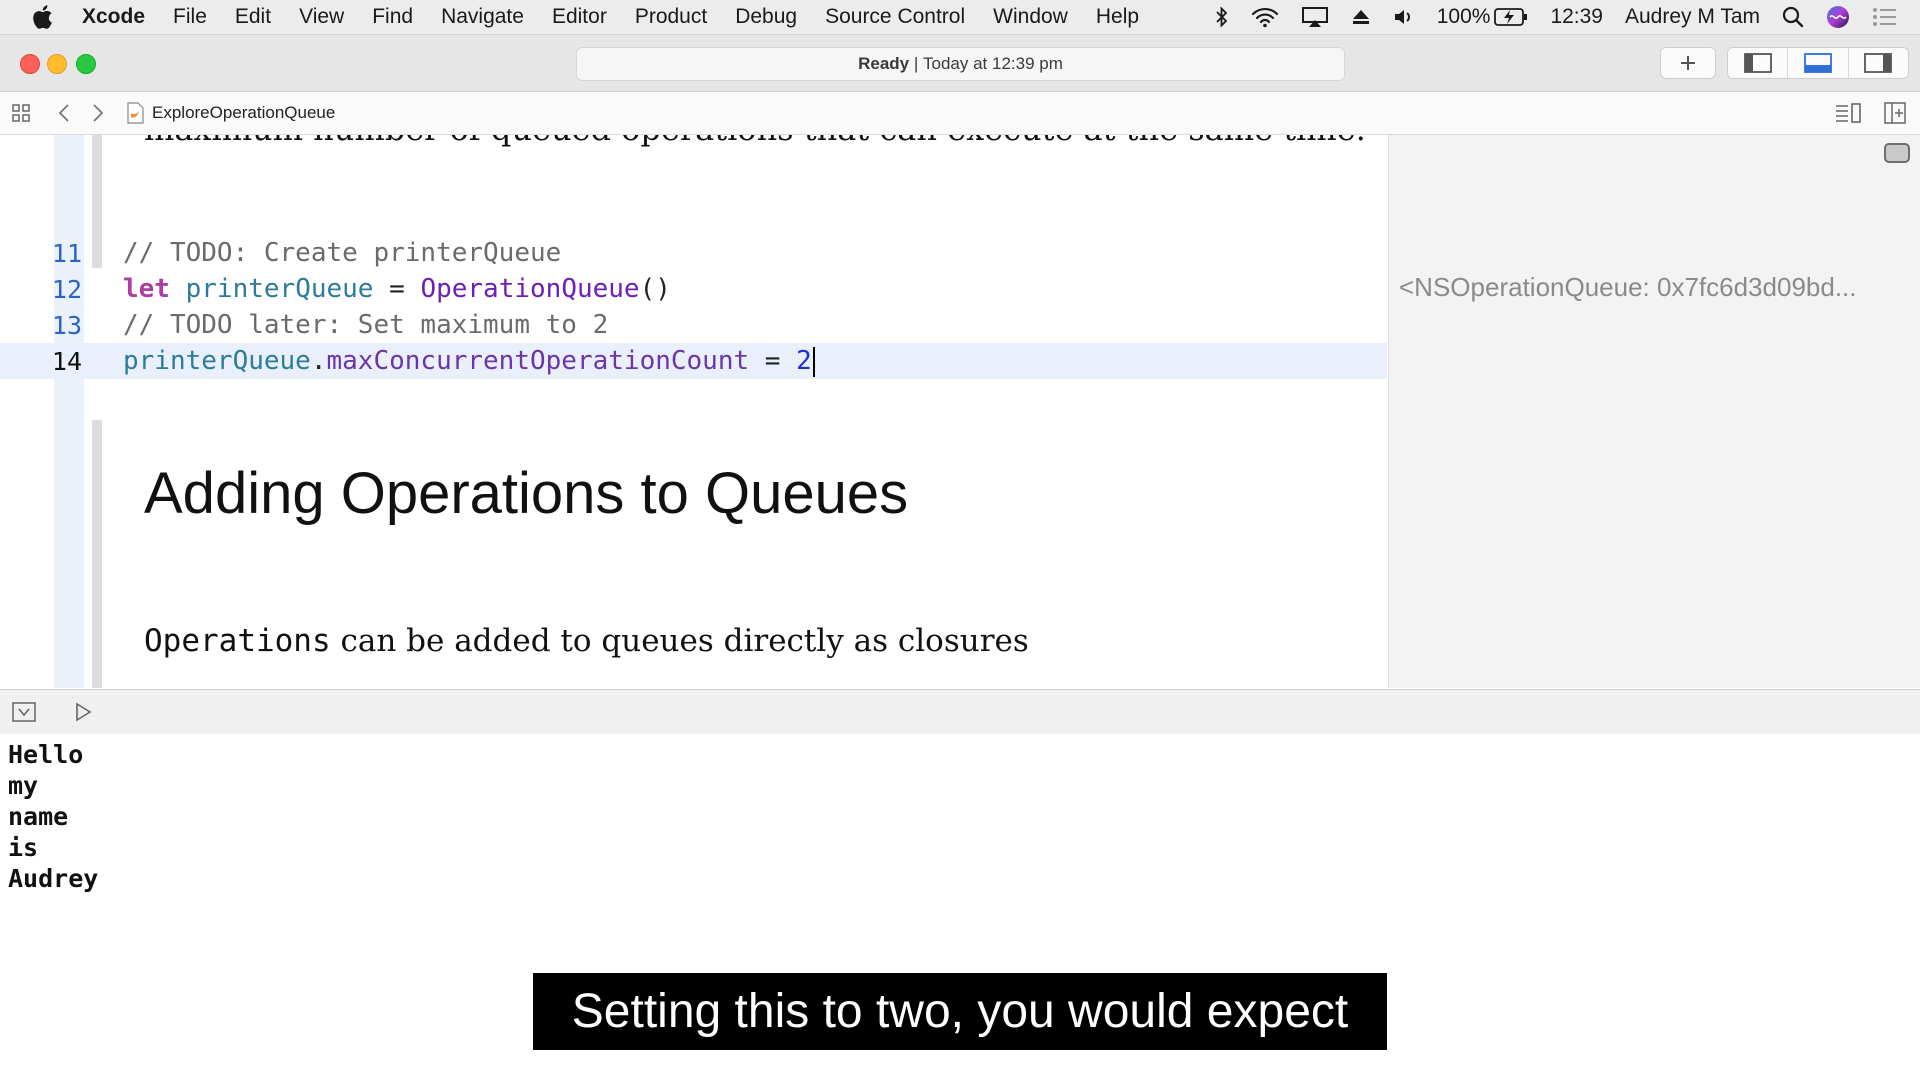  Describe the element at coordinates (1222, 17) in the screenshot. I see `bluetooth-icon` at that location.